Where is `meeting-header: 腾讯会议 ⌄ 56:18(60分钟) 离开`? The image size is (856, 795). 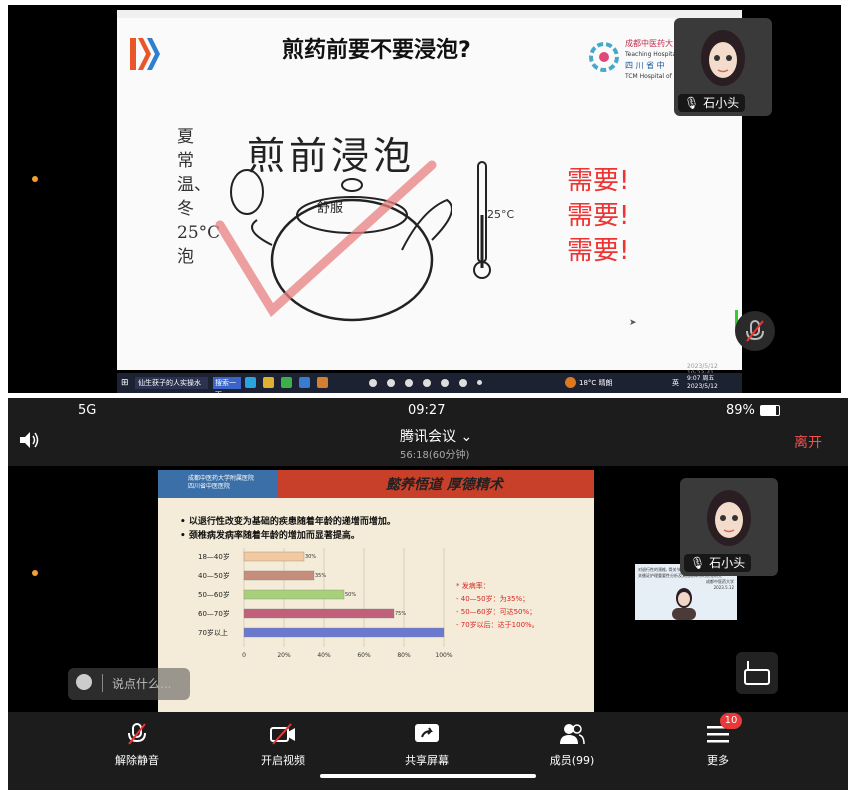
meeting-header: 腾讯会议 ⌄ 56:18(60分钟) 离开 is located at coordinates (428, 445).